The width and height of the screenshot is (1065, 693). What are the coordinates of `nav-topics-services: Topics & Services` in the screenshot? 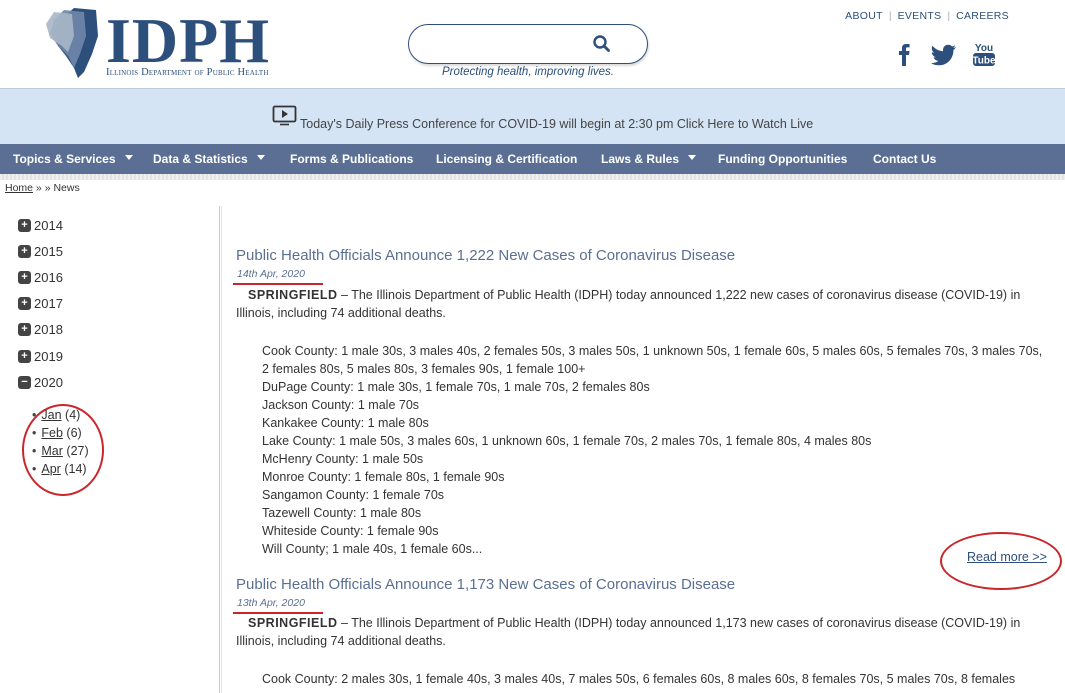 It's located at (73, 159).